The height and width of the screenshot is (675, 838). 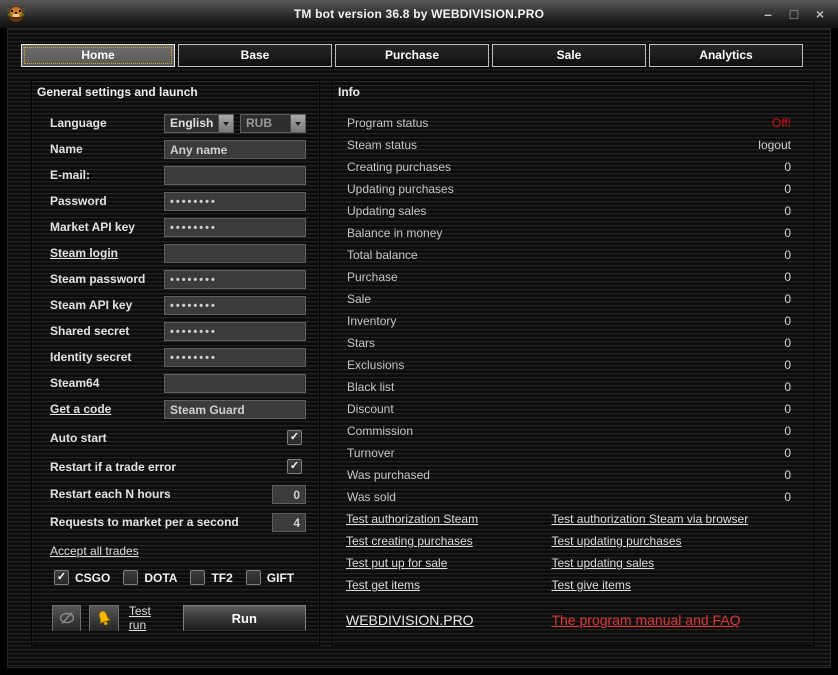 I want to click on test-updating-purchases-link: Test updating purchases, so click(x=616, y=541).